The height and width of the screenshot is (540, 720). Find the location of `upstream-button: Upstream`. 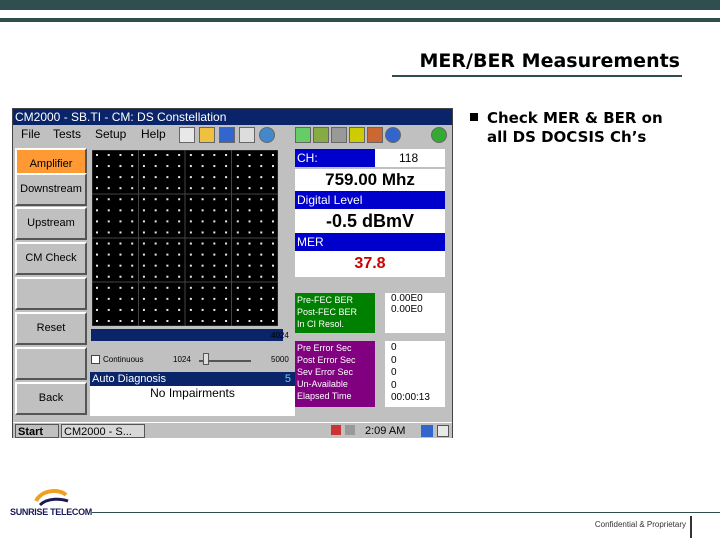

upstream-button: Upstream is located at coordinates (51, 223).